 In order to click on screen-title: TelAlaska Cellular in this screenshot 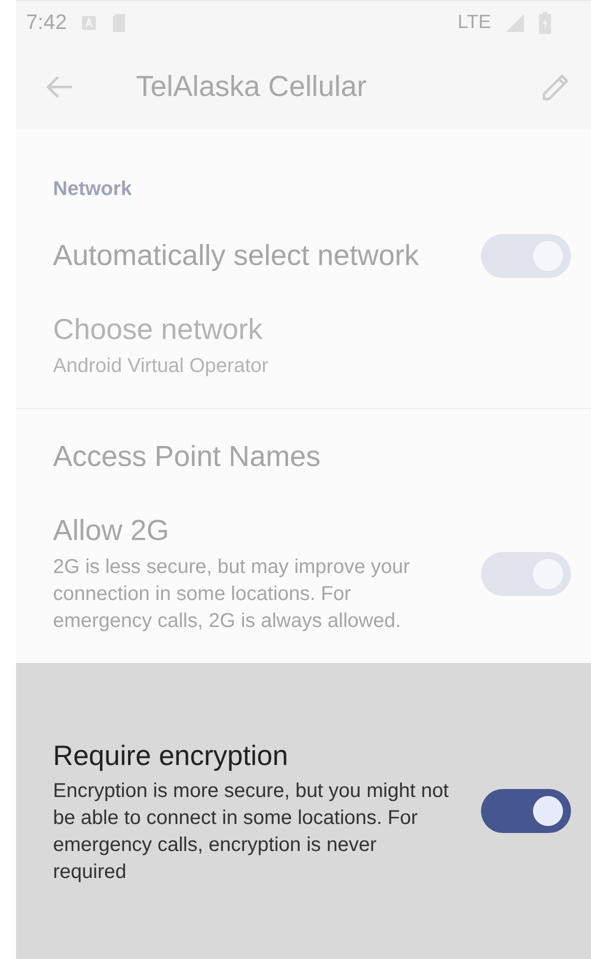, I will do `click(252, 87)`.